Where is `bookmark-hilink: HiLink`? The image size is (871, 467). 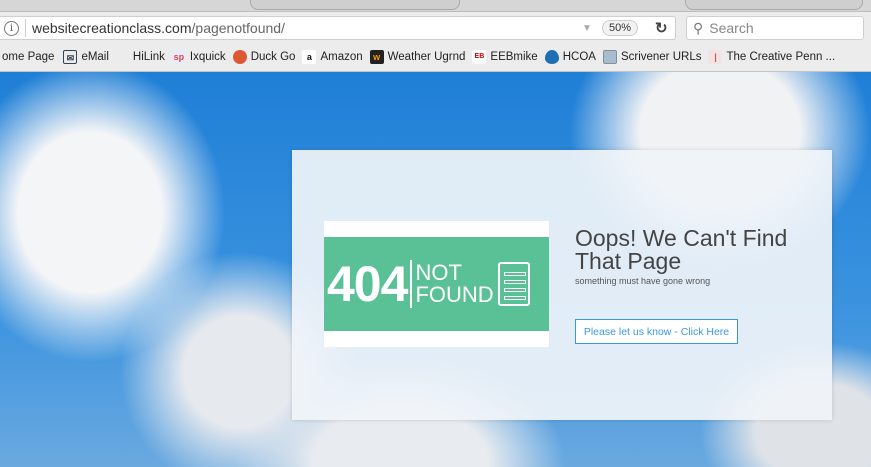
bookmark-hilink: HiLink is located at coordinates (149, 57).